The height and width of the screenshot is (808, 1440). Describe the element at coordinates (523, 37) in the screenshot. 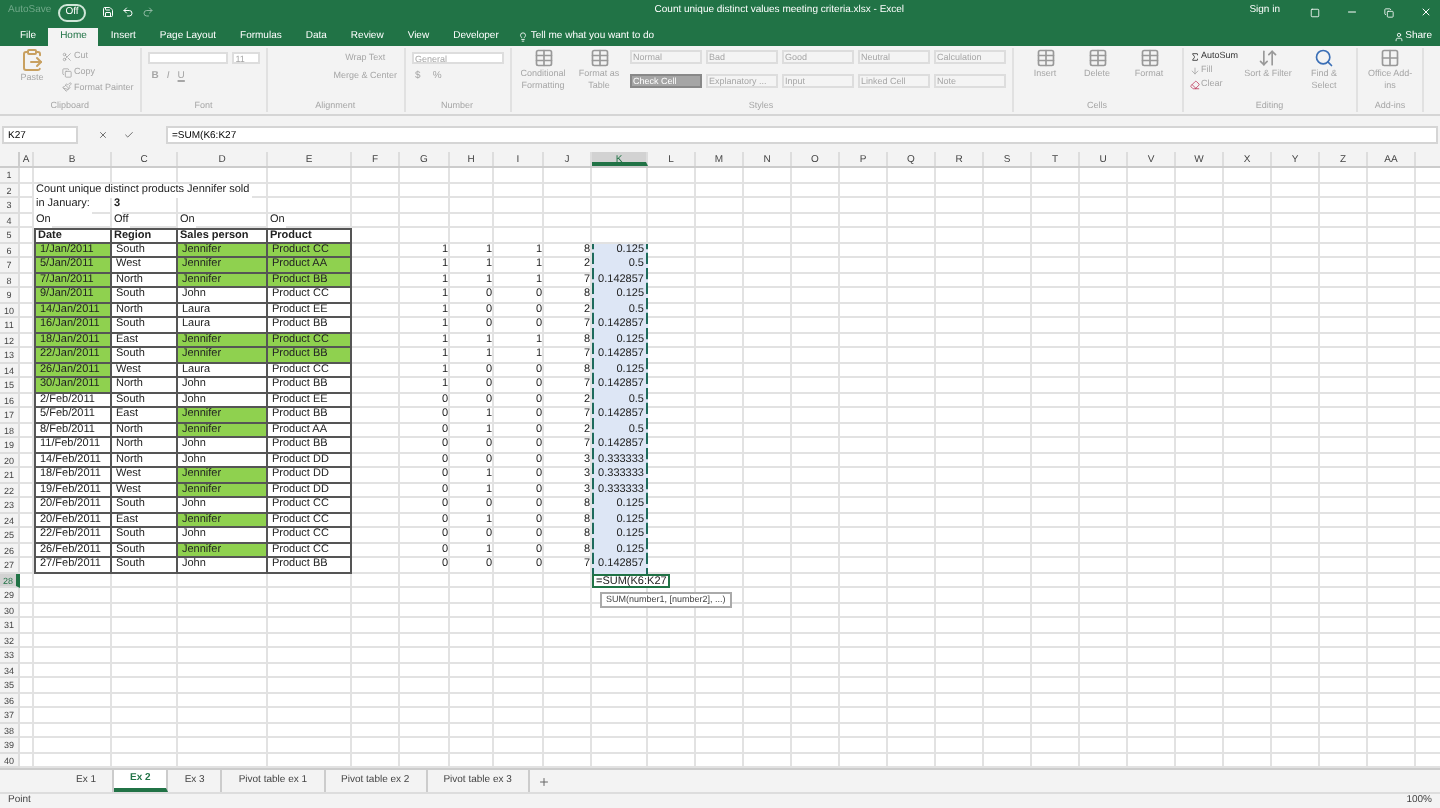

I see `lightbulb-icon` at that location.